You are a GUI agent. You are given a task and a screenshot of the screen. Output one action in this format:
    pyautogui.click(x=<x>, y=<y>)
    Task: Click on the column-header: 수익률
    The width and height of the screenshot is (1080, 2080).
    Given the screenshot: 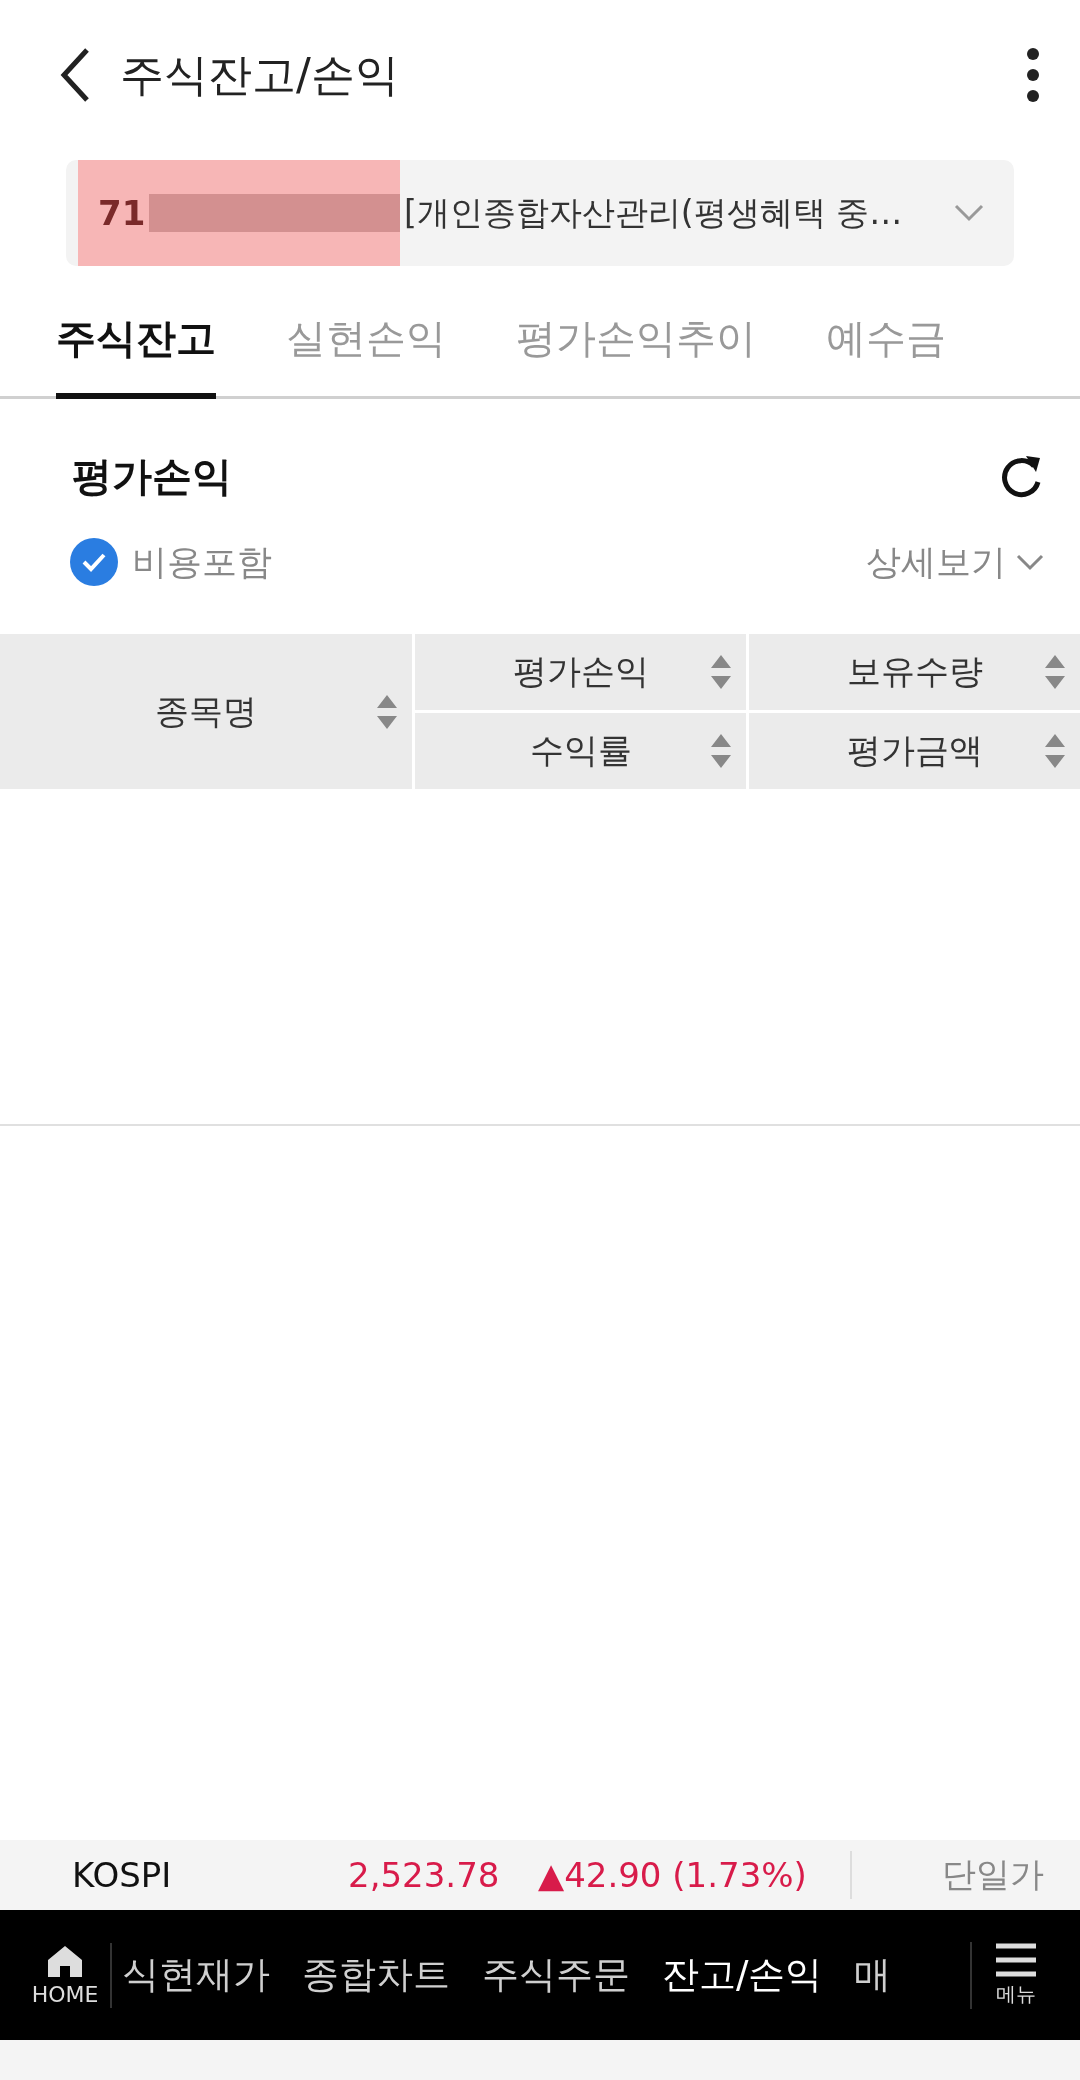 What is the action you would take?
    pyautogui.click(x=580, y=751)
    